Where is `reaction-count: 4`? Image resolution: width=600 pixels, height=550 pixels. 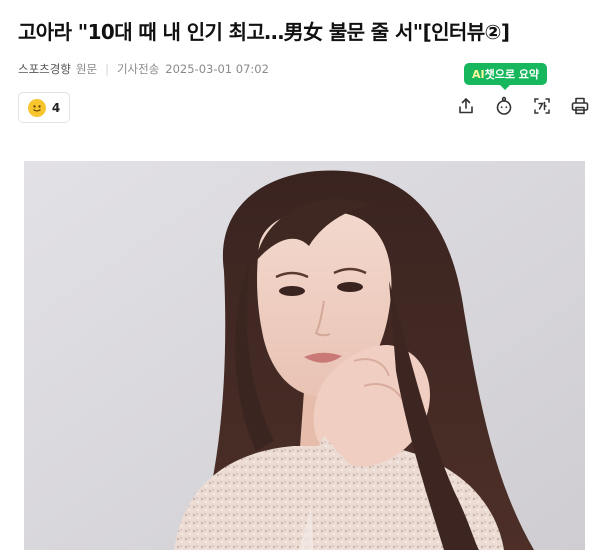
reaction-count: 4 is located at coordinates (56, 107).